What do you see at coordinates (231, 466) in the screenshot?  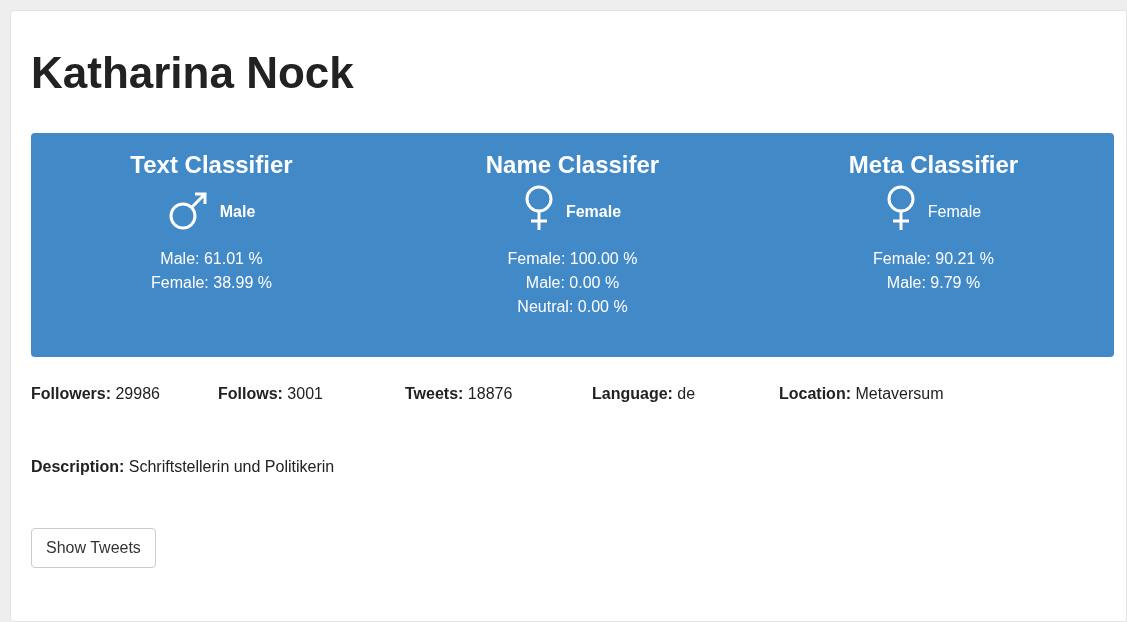 I see `description-text: Schriftstellerin und Politikerin` at bounding box center [231, 466].